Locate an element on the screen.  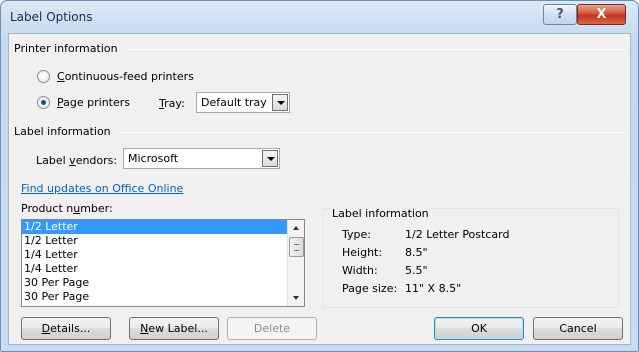
cancel-button: Cancel is located at coordinates (578, 328).